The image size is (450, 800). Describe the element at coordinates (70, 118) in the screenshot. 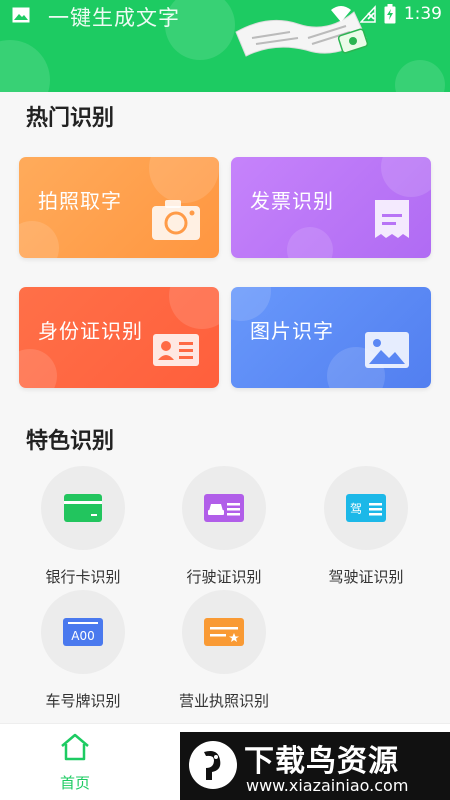

I see `hot-section-title: 热门识别` at that location.